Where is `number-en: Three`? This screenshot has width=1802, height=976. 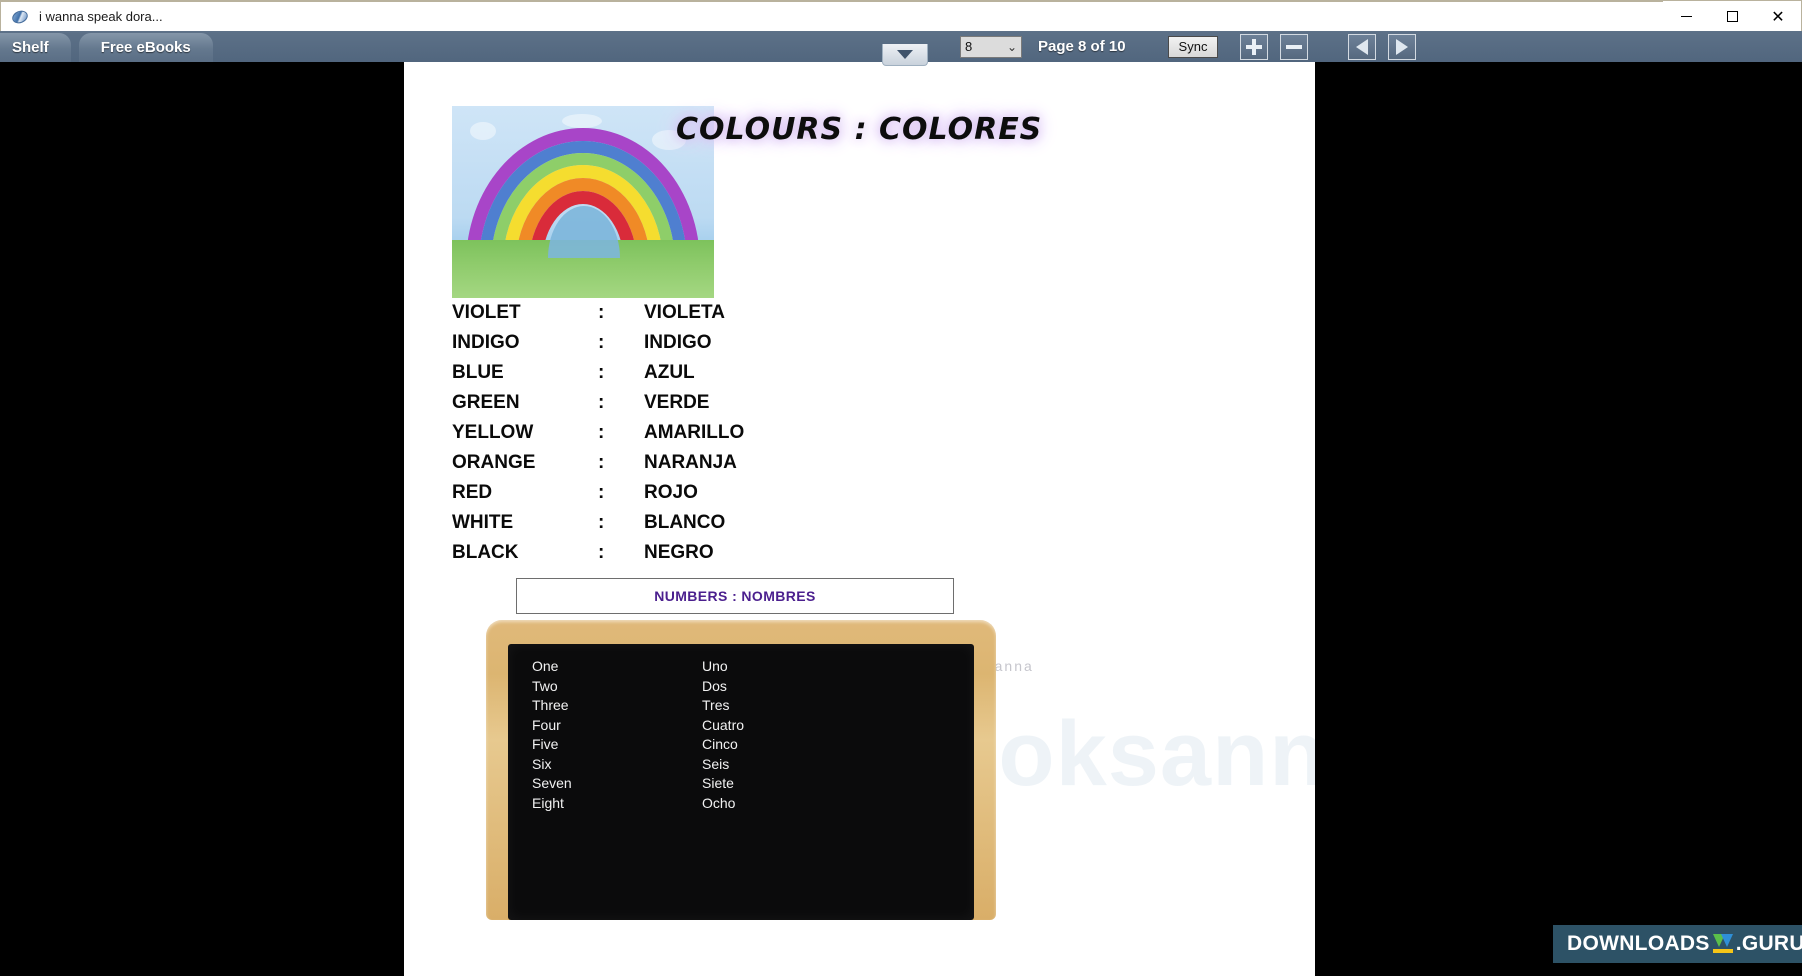 number-en: Three is located at coordinates (550, 705).